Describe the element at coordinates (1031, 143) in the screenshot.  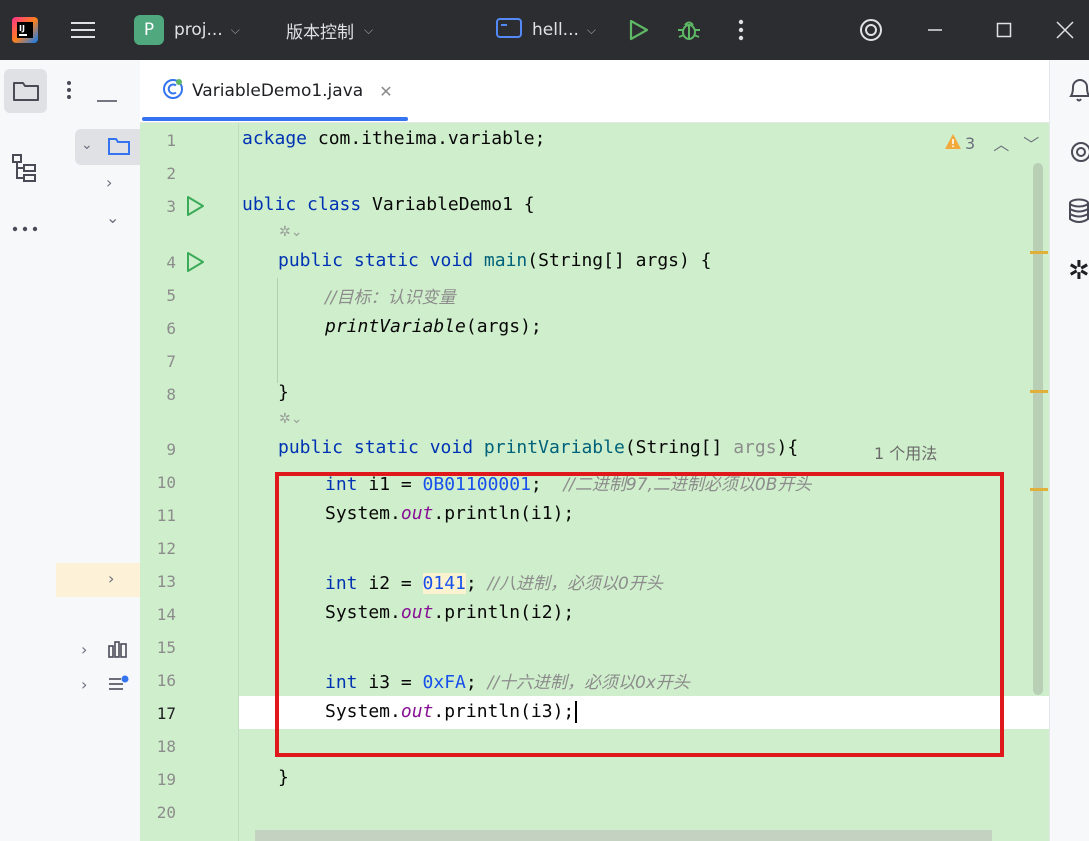
I see `next-highlight-icon: ﹀` at that location.